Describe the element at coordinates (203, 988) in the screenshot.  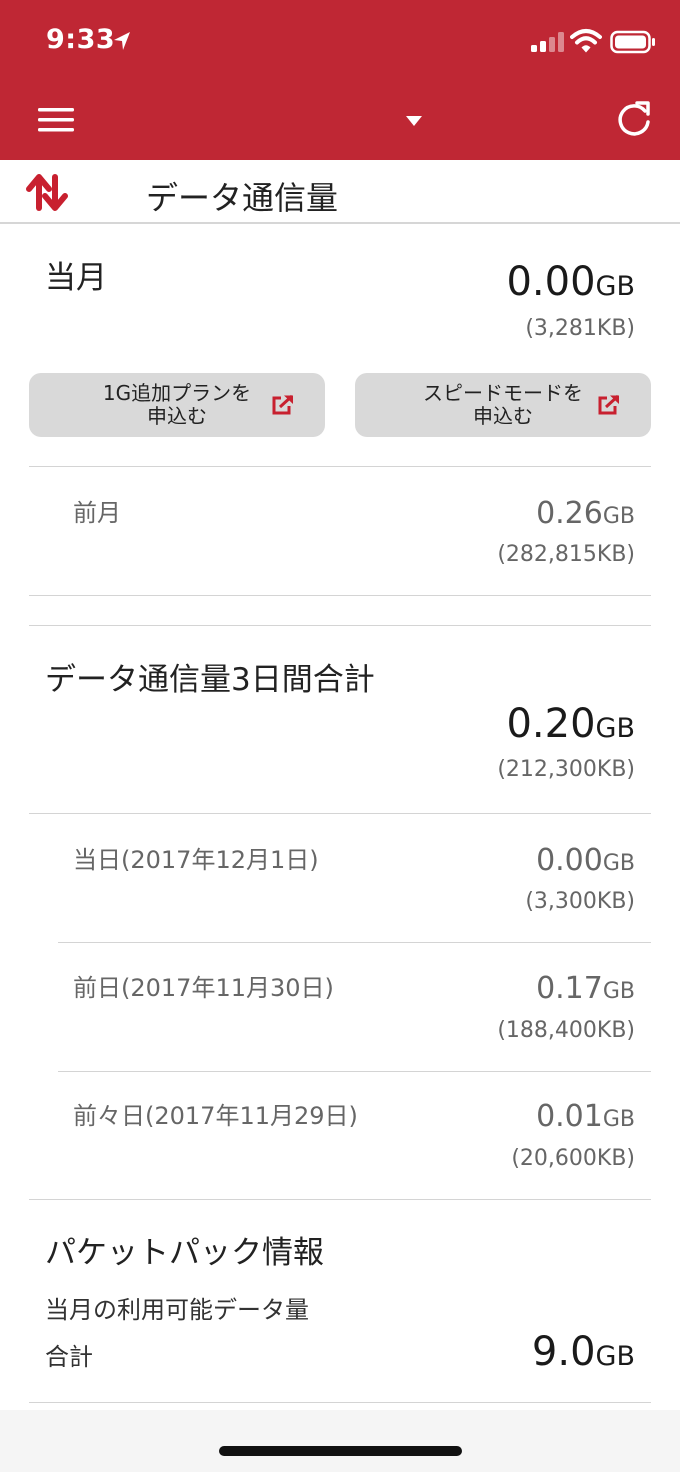
I see `yesterday-label: 前日(2017年11月30日)` at that location.